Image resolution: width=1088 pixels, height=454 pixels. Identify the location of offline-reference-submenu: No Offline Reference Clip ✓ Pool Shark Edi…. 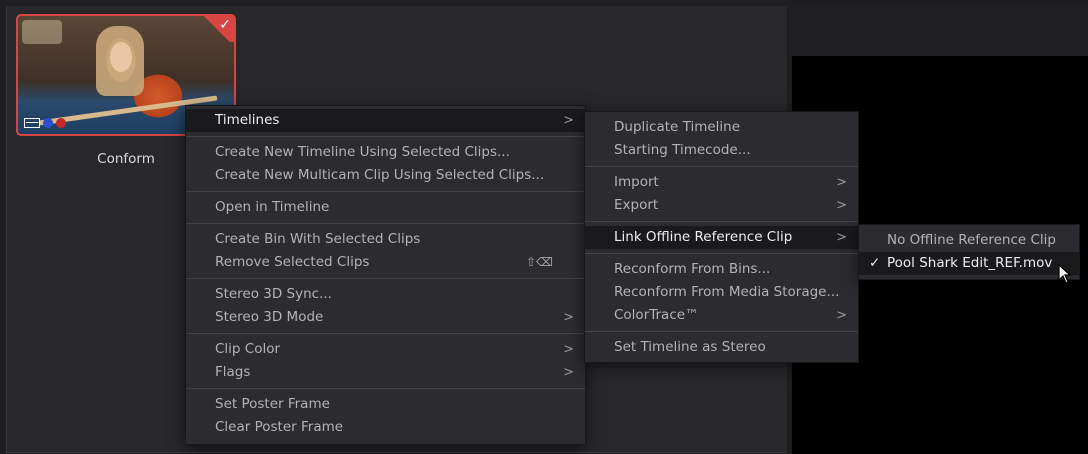
(969, 252).